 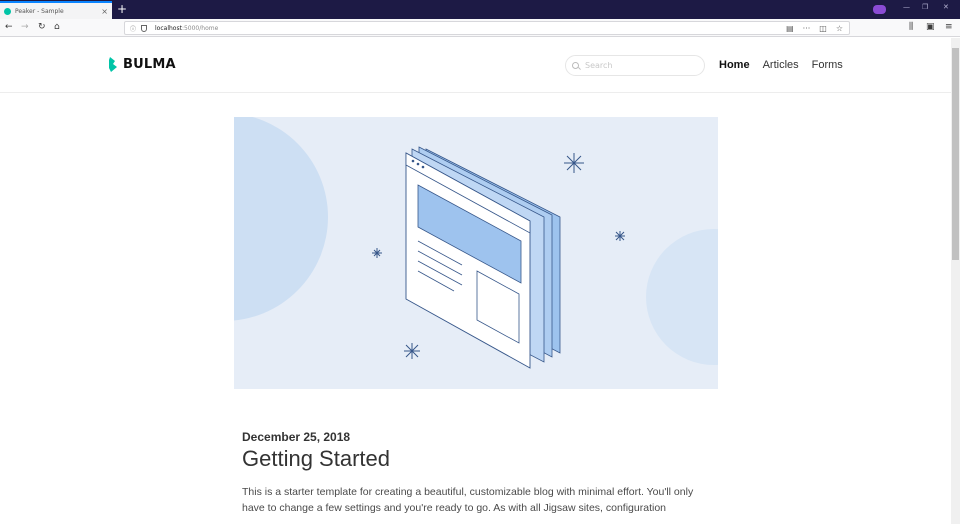 I want to click on menu-icon: ≡, so click(x=949, y=27).